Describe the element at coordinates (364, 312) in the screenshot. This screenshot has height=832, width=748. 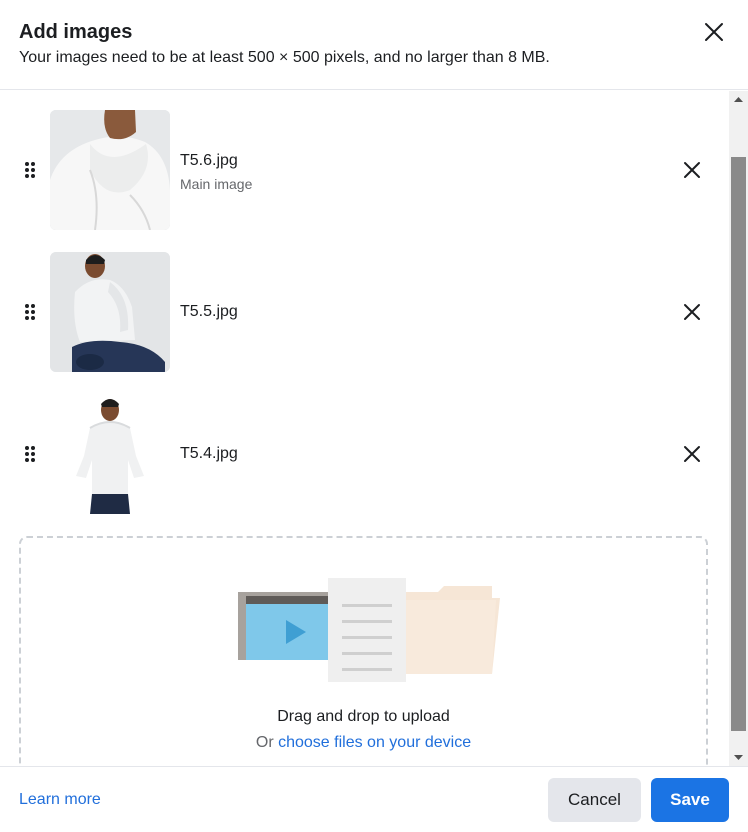
I see `image-item: T5.5.jpg` at that location.